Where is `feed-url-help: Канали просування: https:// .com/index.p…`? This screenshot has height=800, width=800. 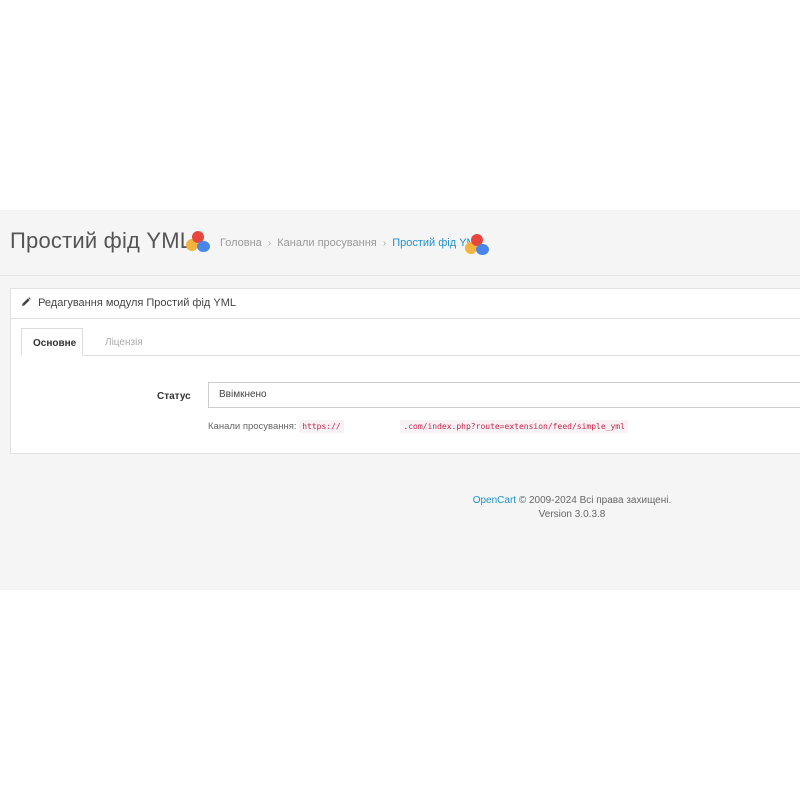 feed-url-help: Канали просування: https:// .com/index.p… is located at coordinates (418, 426).